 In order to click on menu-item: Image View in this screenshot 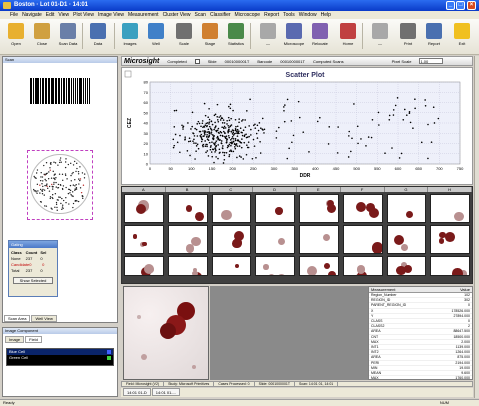, I will do `click(111, 15)`.